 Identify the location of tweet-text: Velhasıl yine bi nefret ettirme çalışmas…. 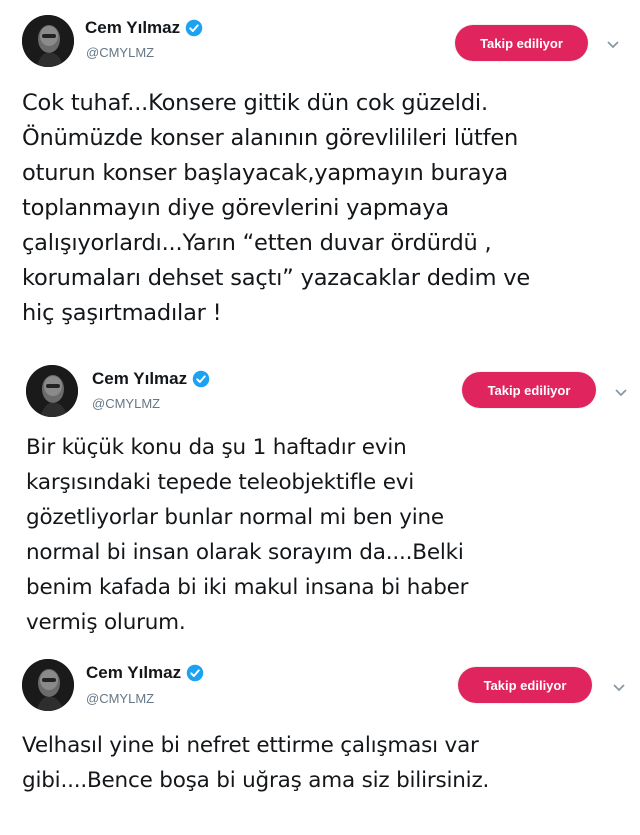
(256, 763).